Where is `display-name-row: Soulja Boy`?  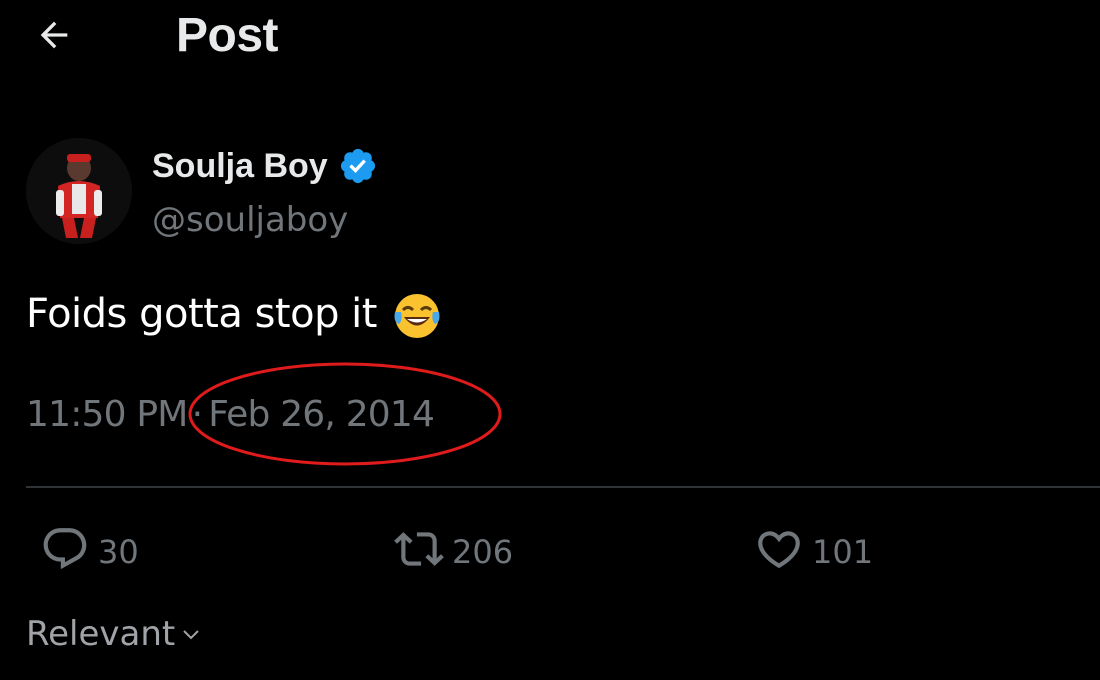
display-name-row: Soulja Boy is located at coordinates (265, 166).